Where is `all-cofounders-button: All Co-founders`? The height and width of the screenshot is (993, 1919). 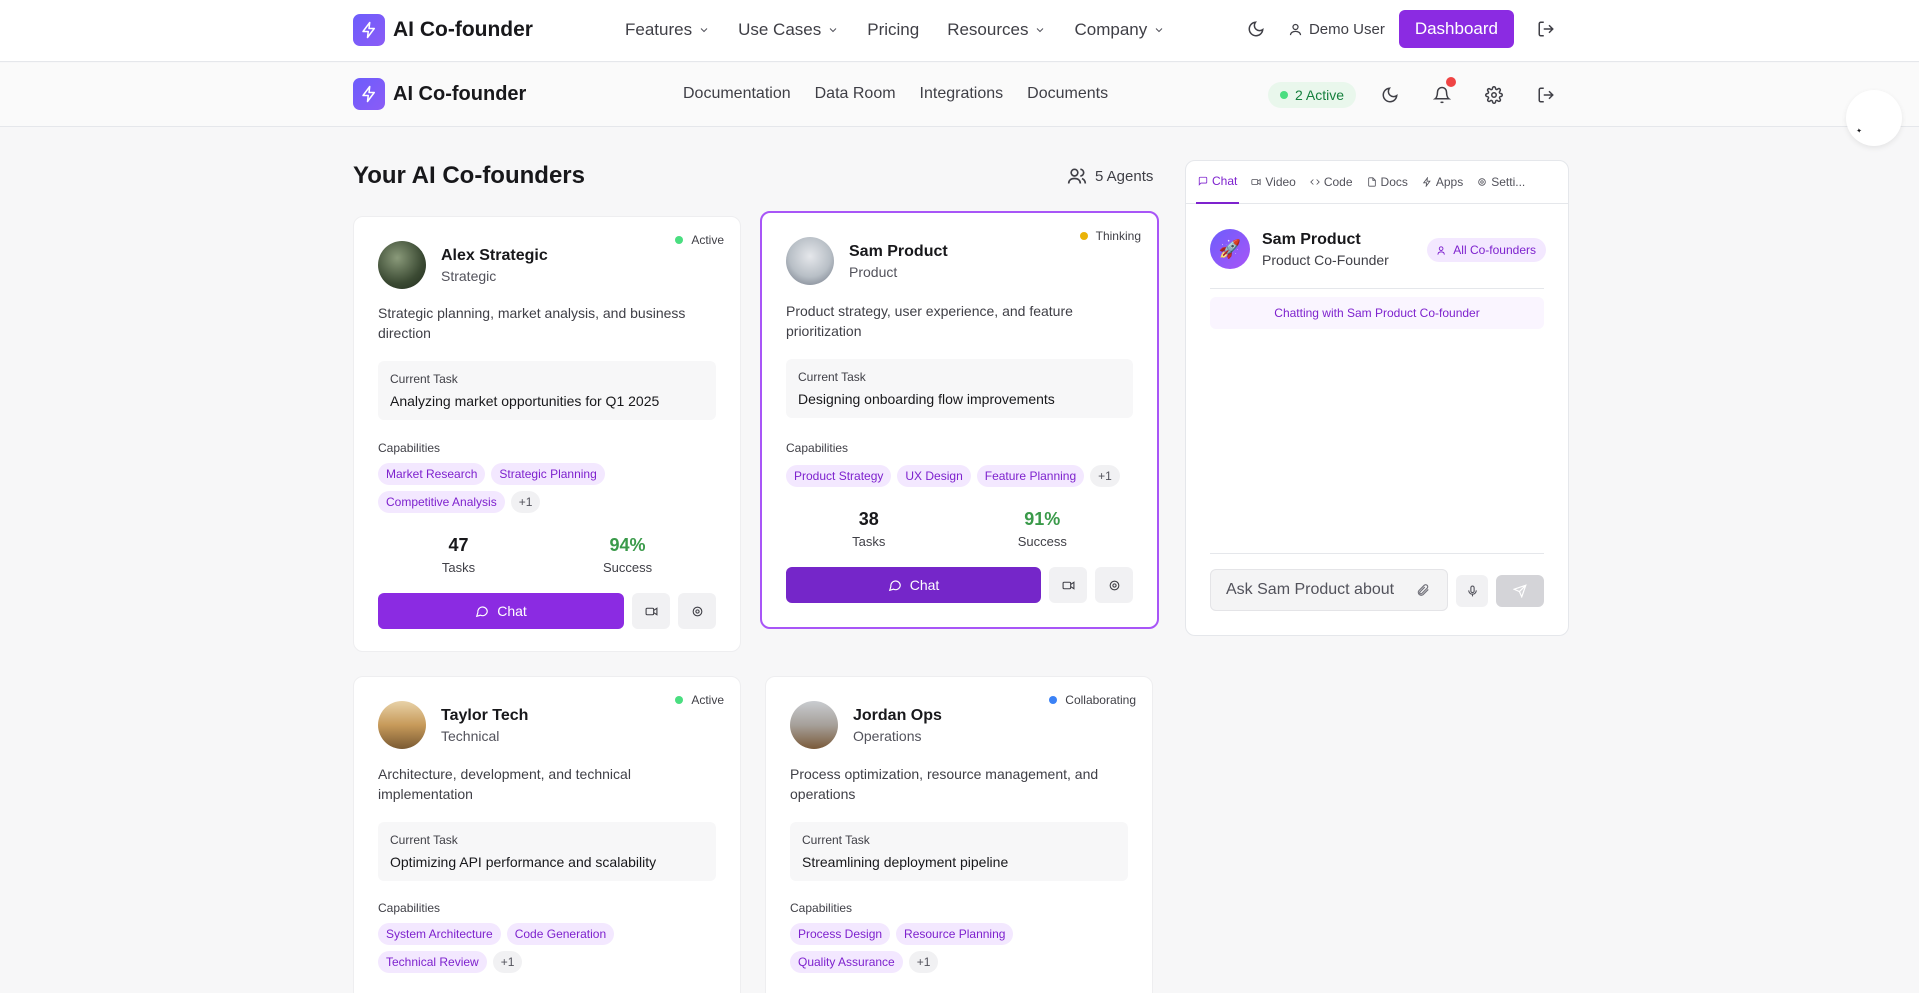
all-cofounders-button: All Co-founders is located at coordinates (1486, 250).